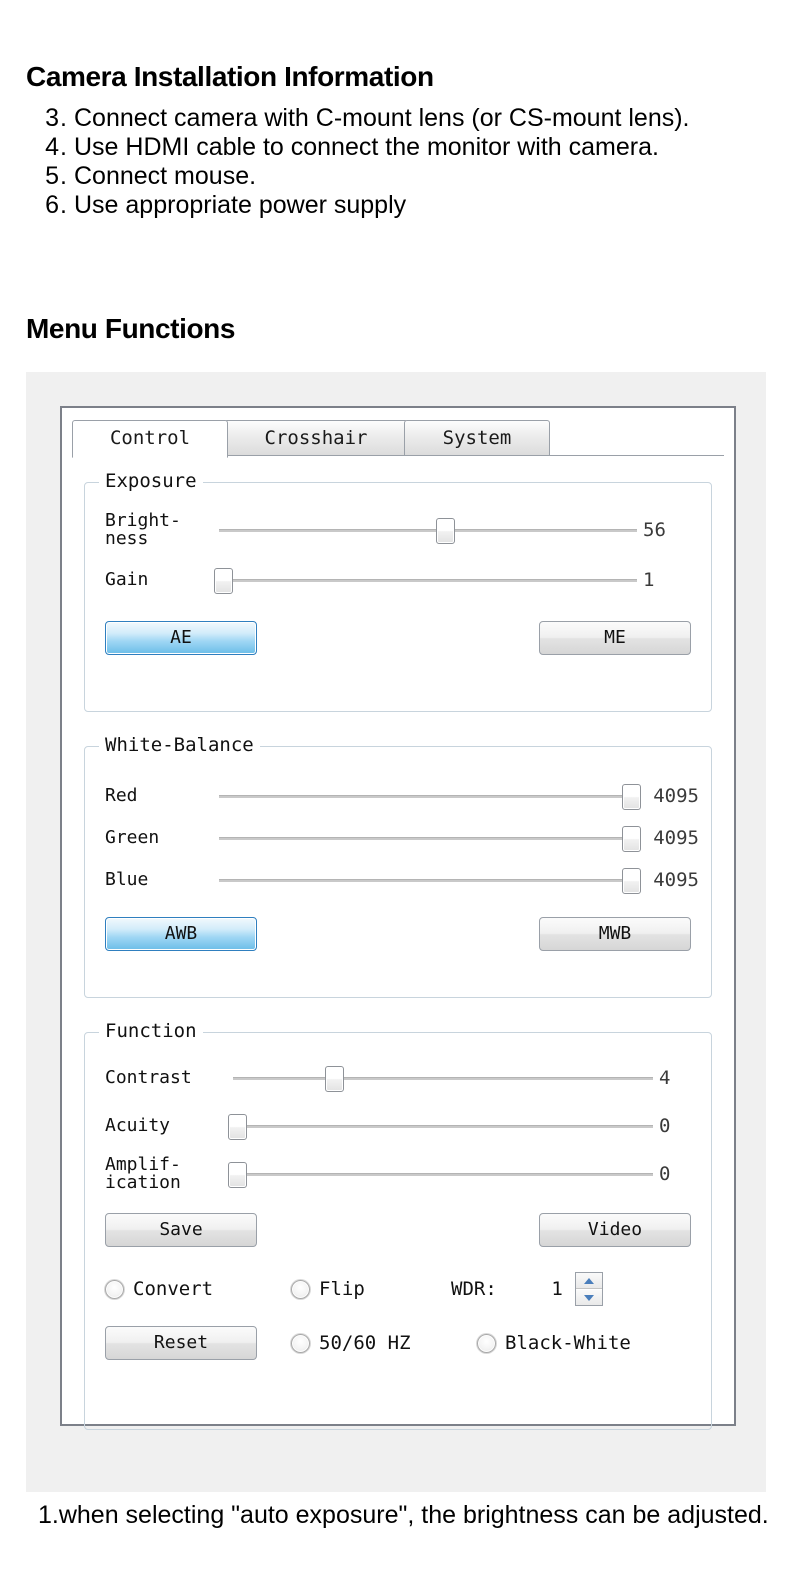 Image resolution: width=800 pixels, height=1586 pixels. What do you see at coordinates (181, 1343) in the screenshot?
I see `reset-button: Reset` at bounding box center [181, 1343].